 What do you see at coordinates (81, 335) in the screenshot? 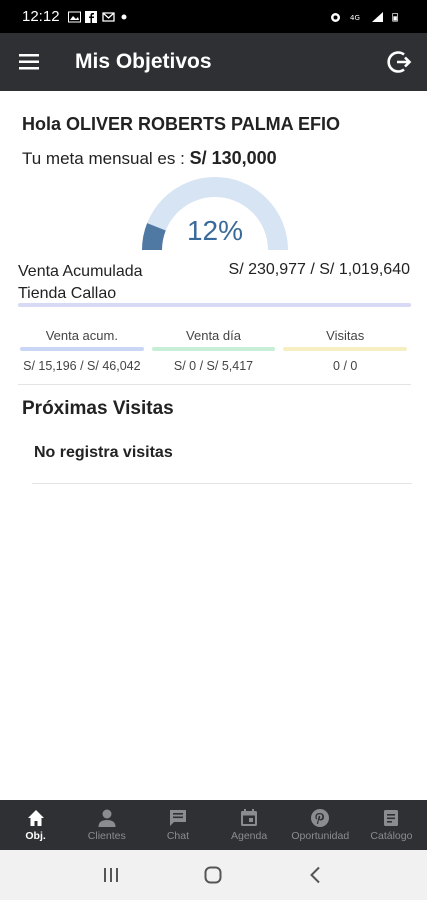
I see `metric-label: Venta acum.` at bounding box center [81, 335].